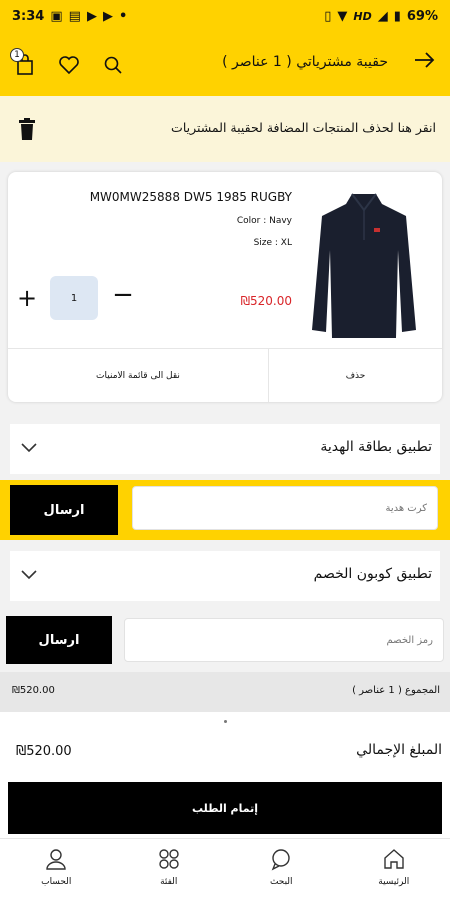 The width and height of the screenshot is (450, 900). Describe the element at coordinates (74, 298) in the screenshot. I see `quantity-value: 1` at that location.